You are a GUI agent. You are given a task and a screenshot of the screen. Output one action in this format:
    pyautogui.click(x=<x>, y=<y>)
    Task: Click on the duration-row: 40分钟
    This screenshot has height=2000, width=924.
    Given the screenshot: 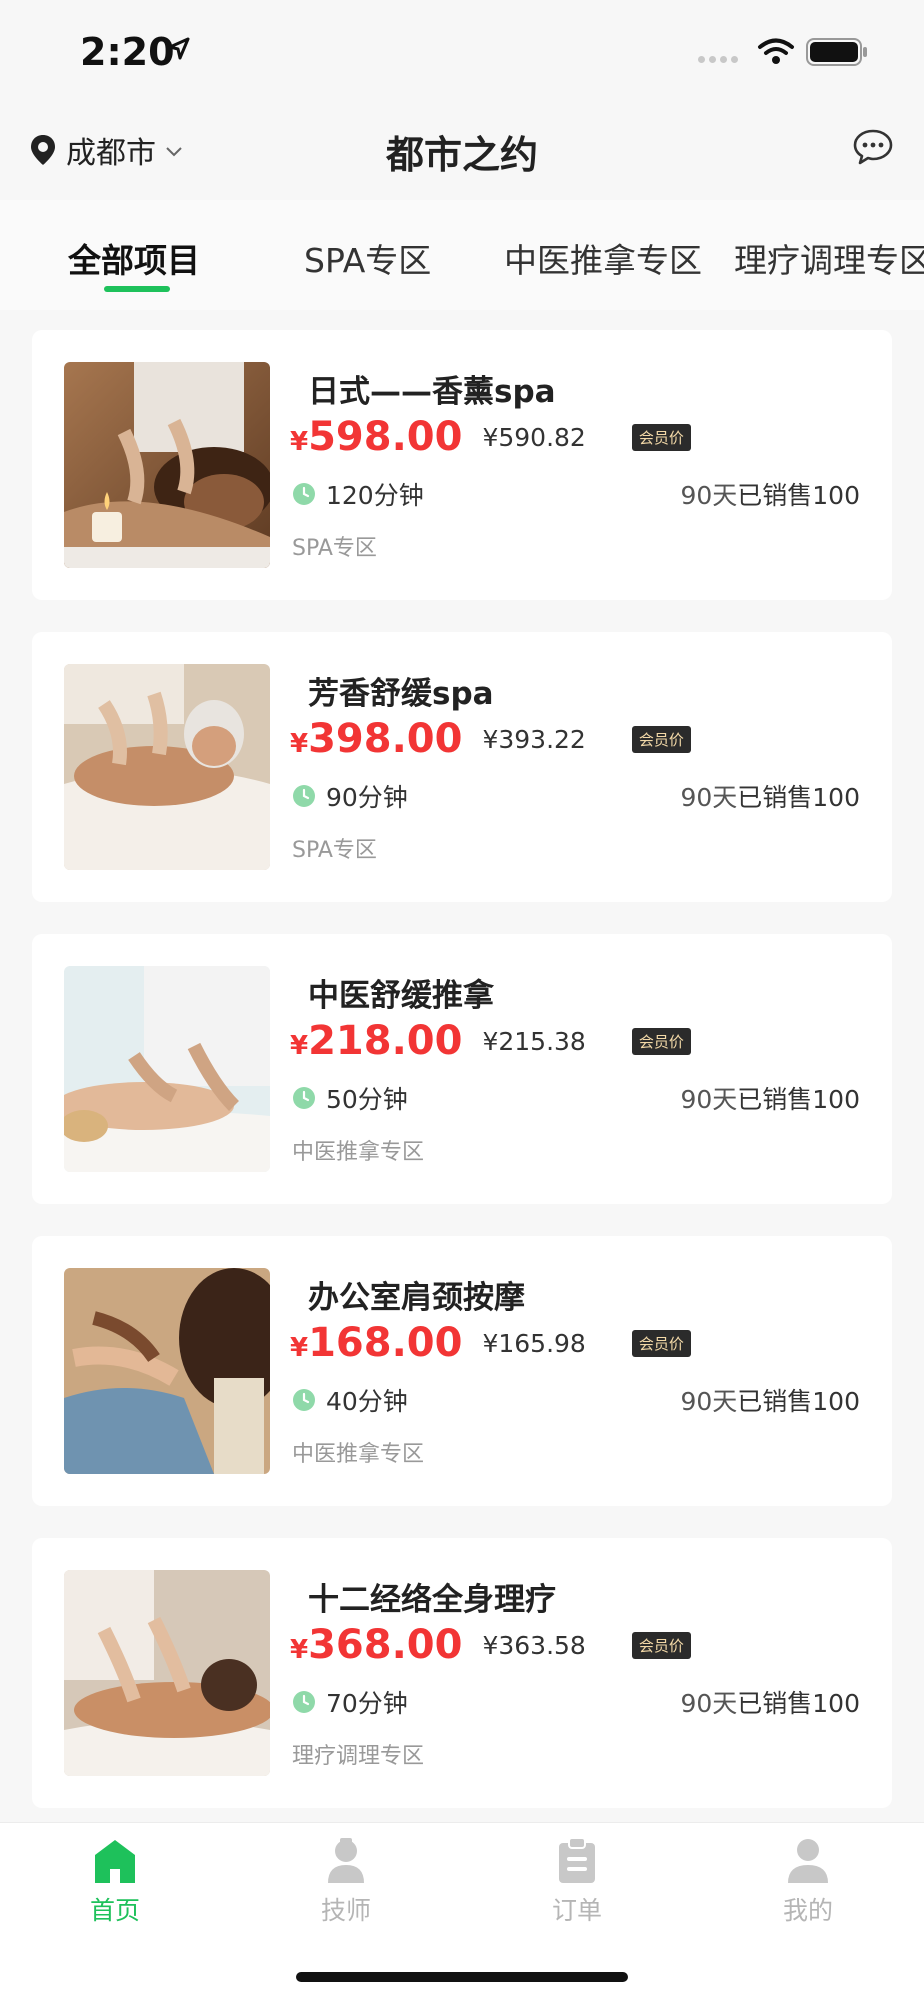 What is the action you would take?
    pyautogui.click(x=350, y=1400)
    